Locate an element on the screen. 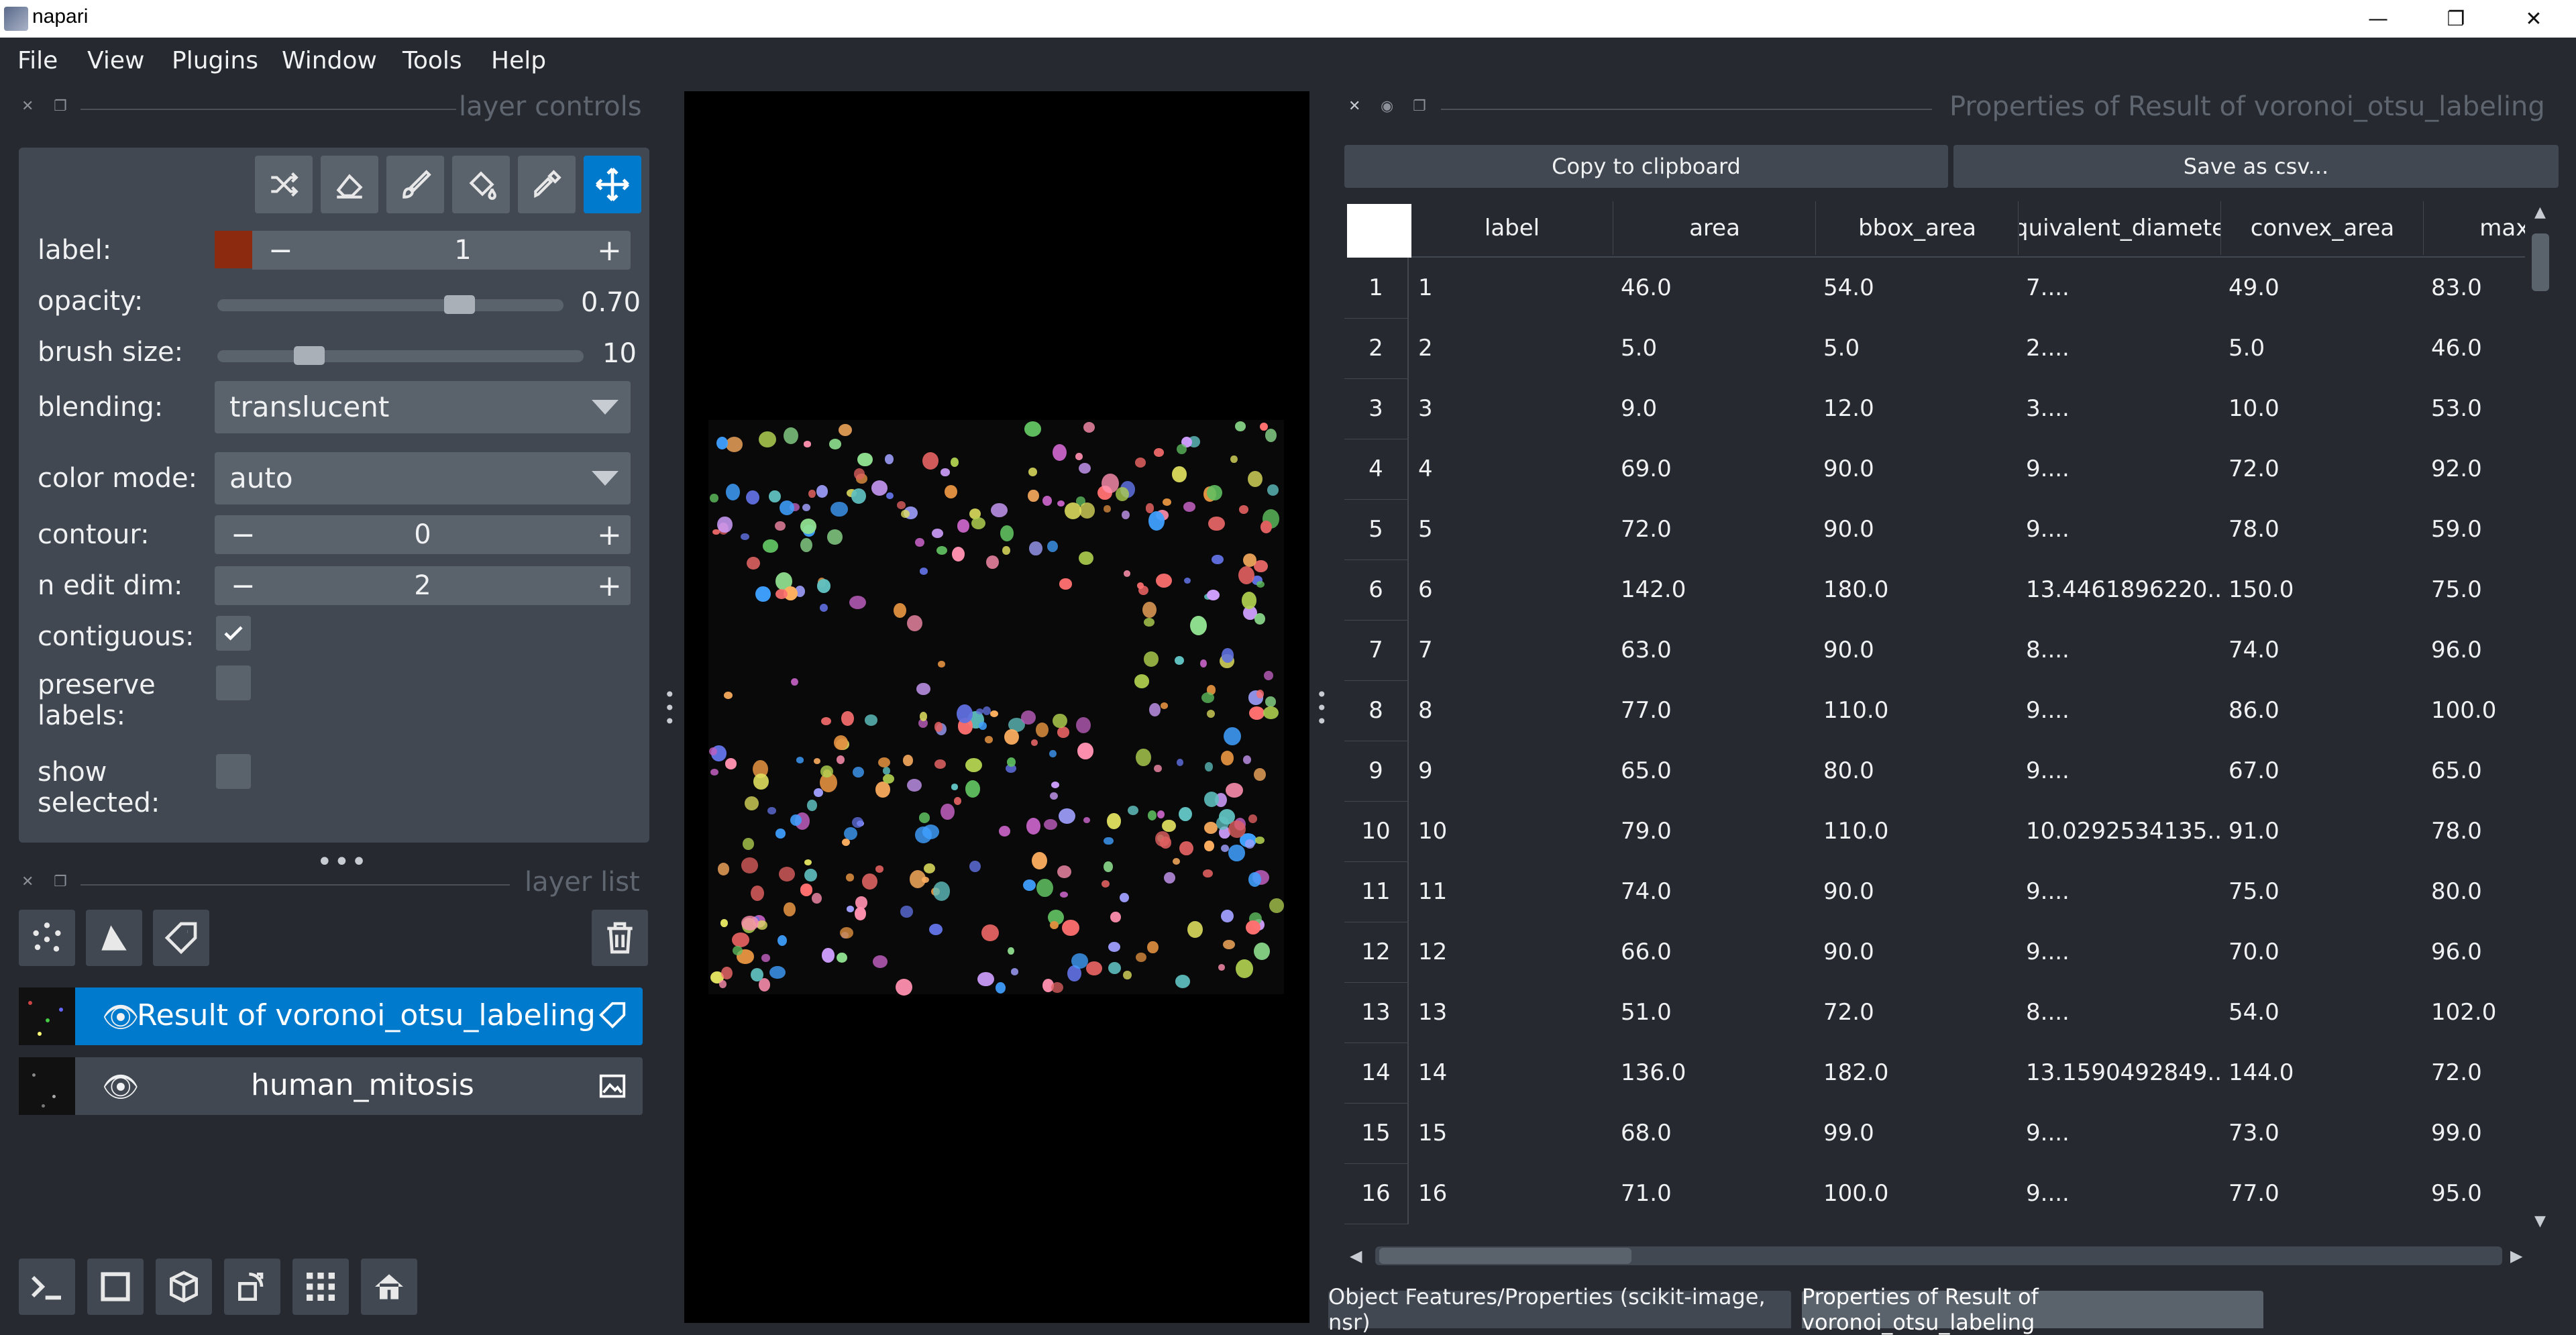  preserve-labels-checkbox is located at coordinates (233, 682).